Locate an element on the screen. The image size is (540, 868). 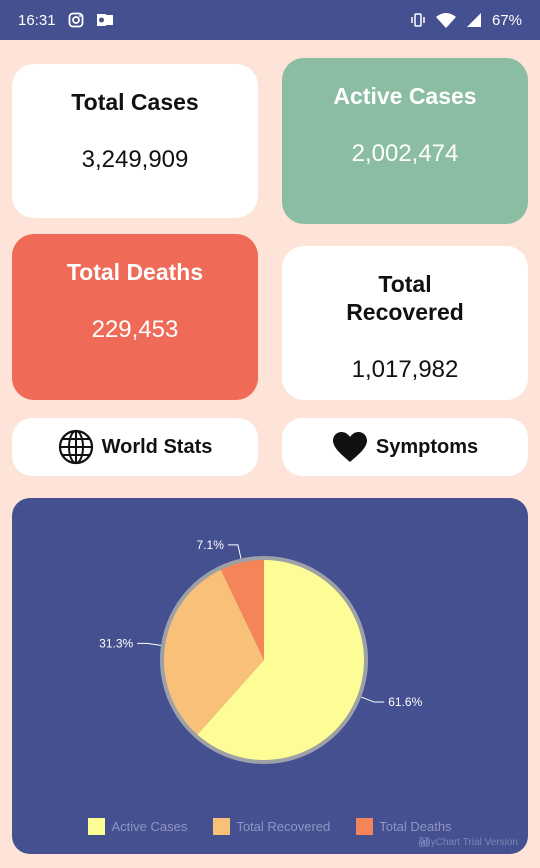
battery-level: 67% is located at coordinates (506, 20).